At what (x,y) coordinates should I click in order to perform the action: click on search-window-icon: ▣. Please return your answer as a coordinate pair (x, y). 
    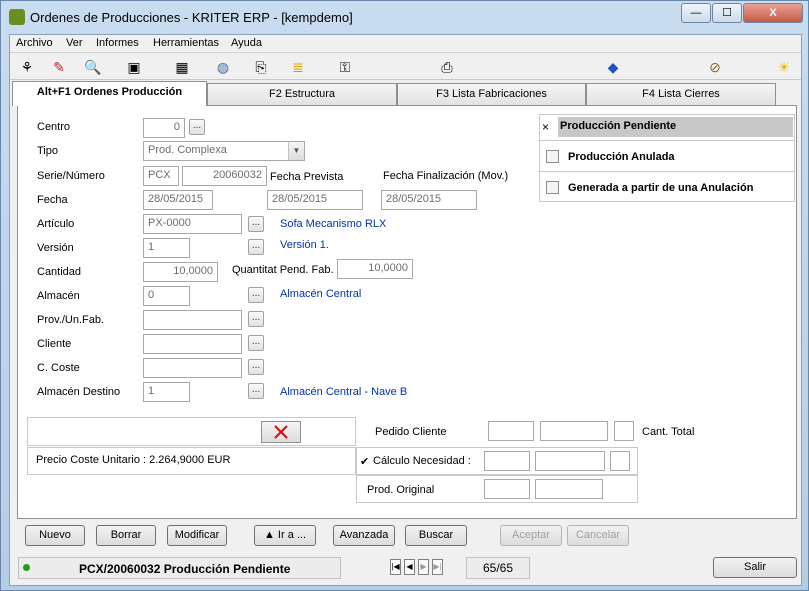
    Looking at the image, I should click on (134, 67).